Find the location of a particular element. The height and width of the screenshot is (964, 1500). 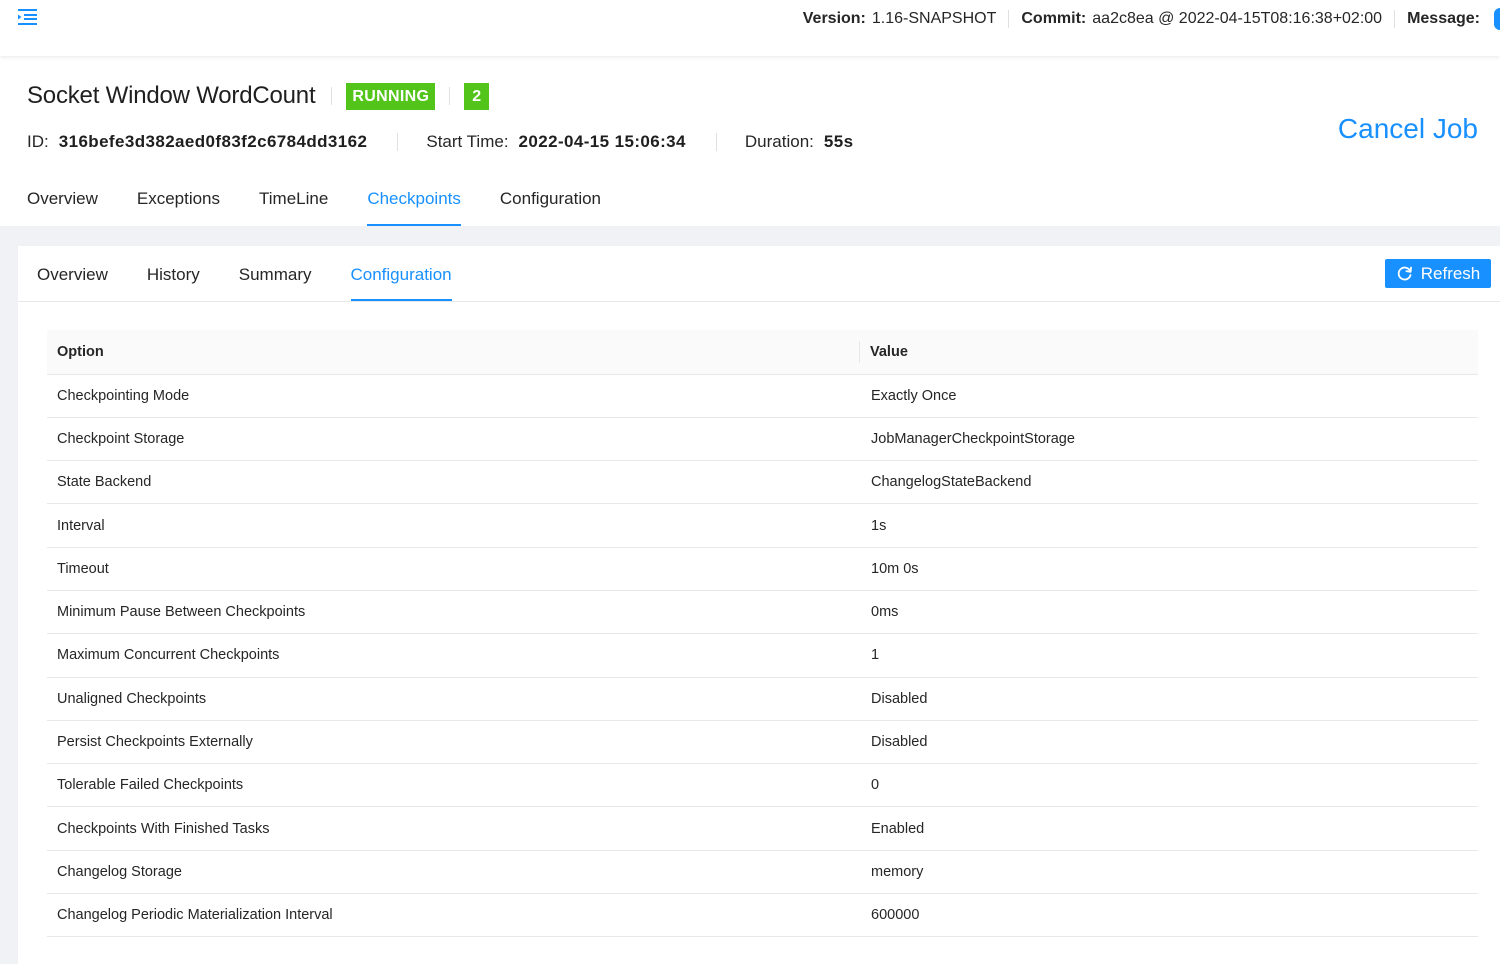

tab-configuration: Configuration is located at coordinates (550, 203).